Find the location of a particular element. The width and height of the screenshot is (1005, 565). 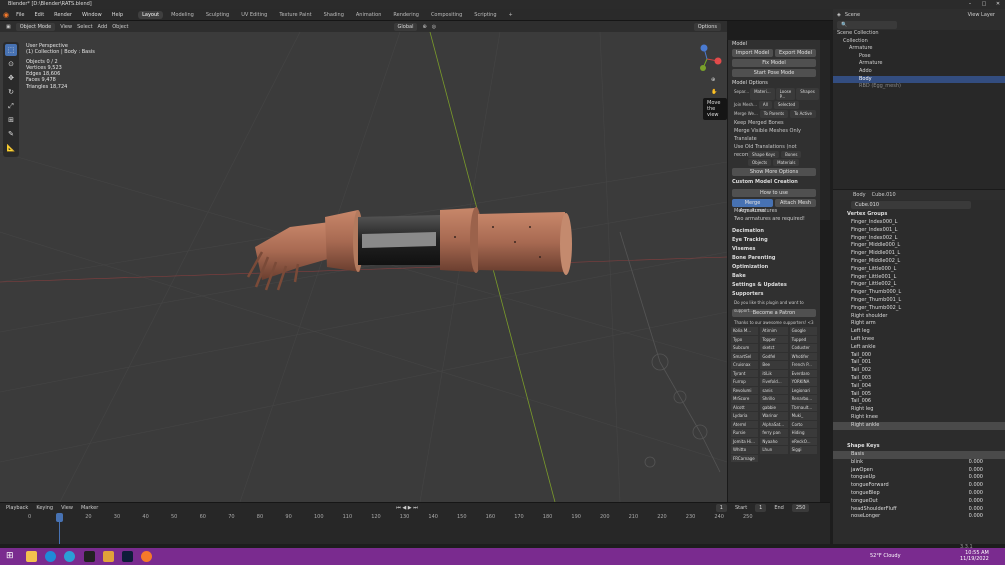

outliner-collection: Collection is located at coordinates (919, 42).